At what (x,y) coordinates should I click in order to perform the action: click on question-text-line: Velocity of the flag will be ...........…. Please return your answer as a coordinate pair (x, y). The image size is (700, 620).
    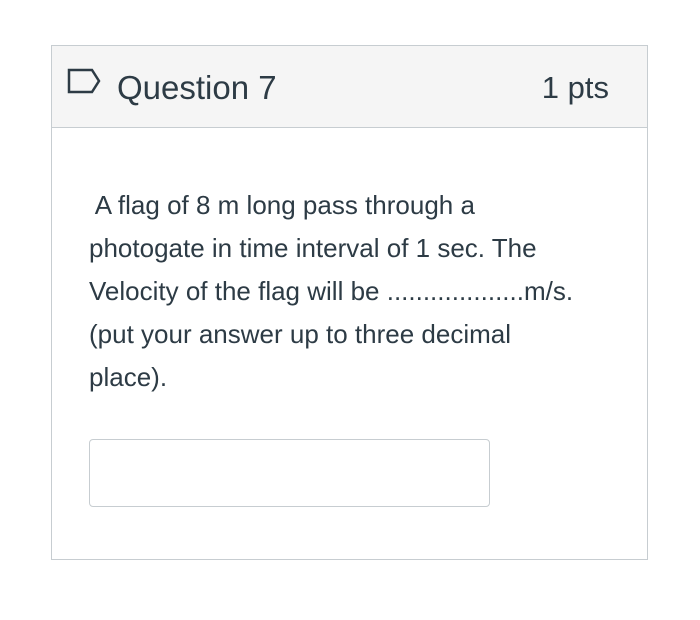
    Looking at the image, I should click on (331, 291).